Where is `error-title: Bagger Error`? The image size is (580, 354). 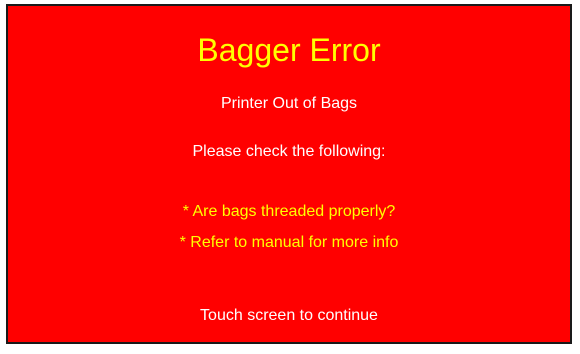 error-title: Bagger Error is located at coordinates (289, 50).